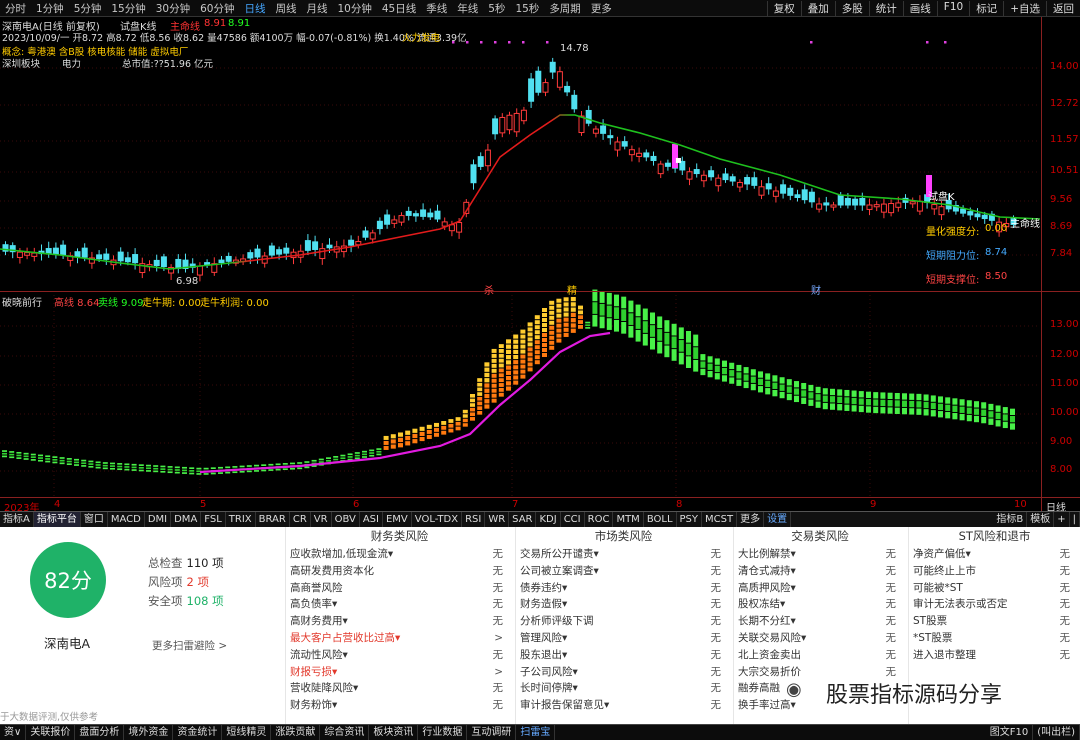 The height and width of the screenshot is (740, 1080). What do you see at coordinates (158, 519) in the screenshot?
I see `tab-4: DMI` at bounding box center [158, 519].